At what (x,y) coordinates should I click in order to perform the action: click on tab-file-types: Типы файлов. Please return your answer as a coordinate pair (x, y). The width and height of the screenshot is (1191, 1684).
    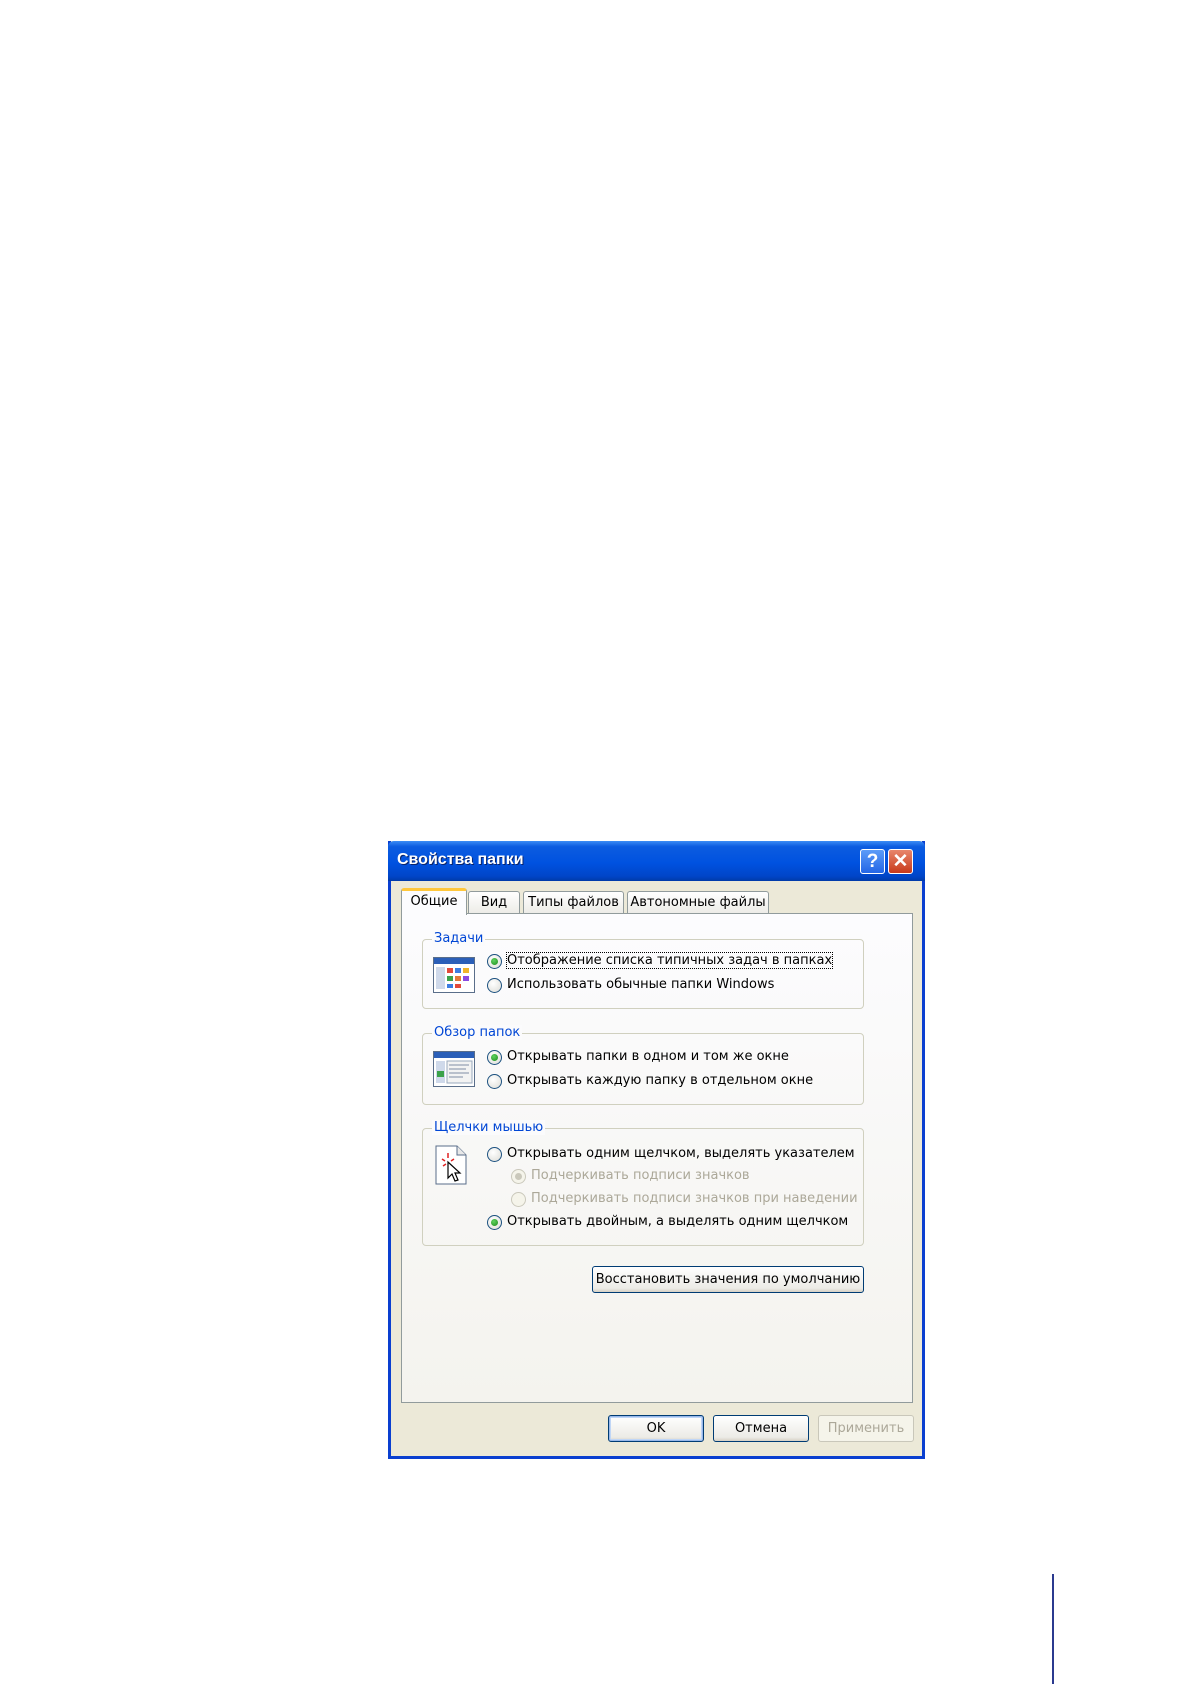
    Looking at the image, I should click on (573, 902).